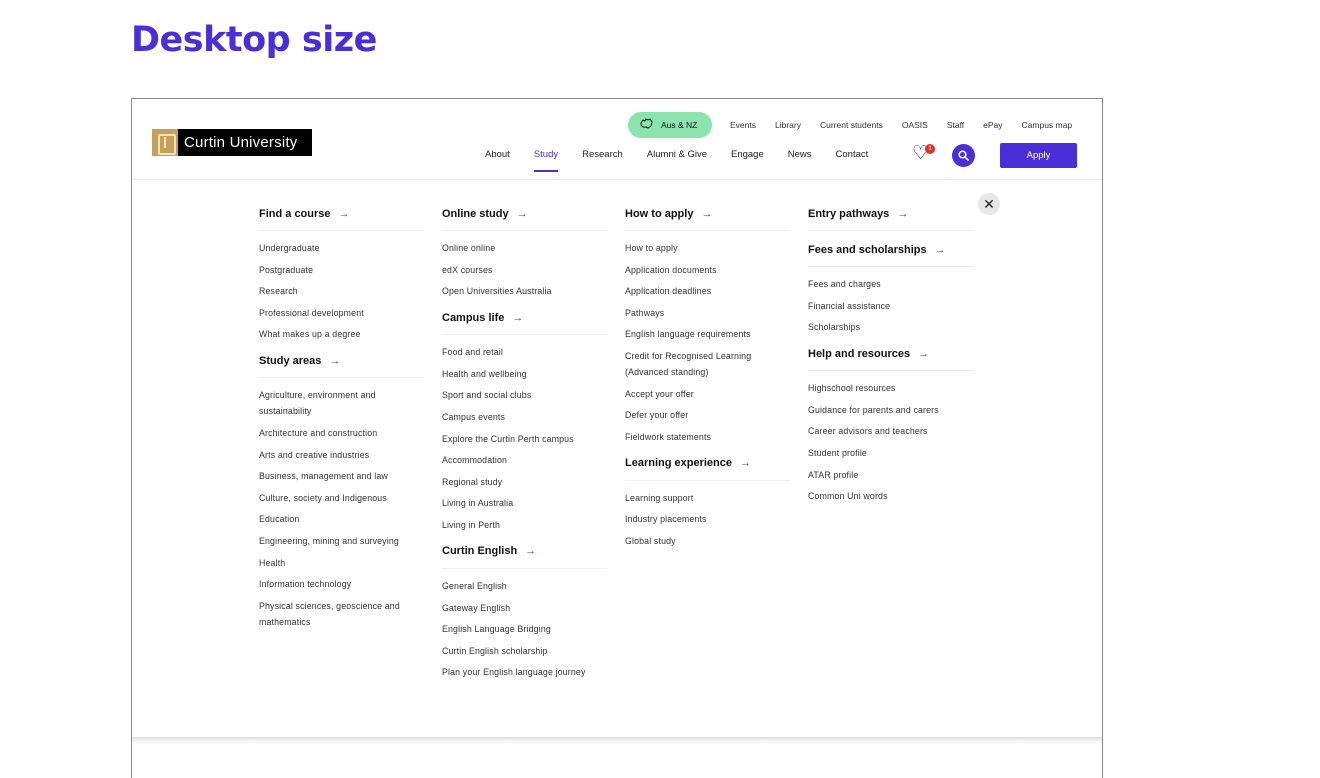 This screenshot has width=1320, height=778. I want to click on menu-link-what-makes-up-a-degree: What makes up a degree, so click(344, 334).